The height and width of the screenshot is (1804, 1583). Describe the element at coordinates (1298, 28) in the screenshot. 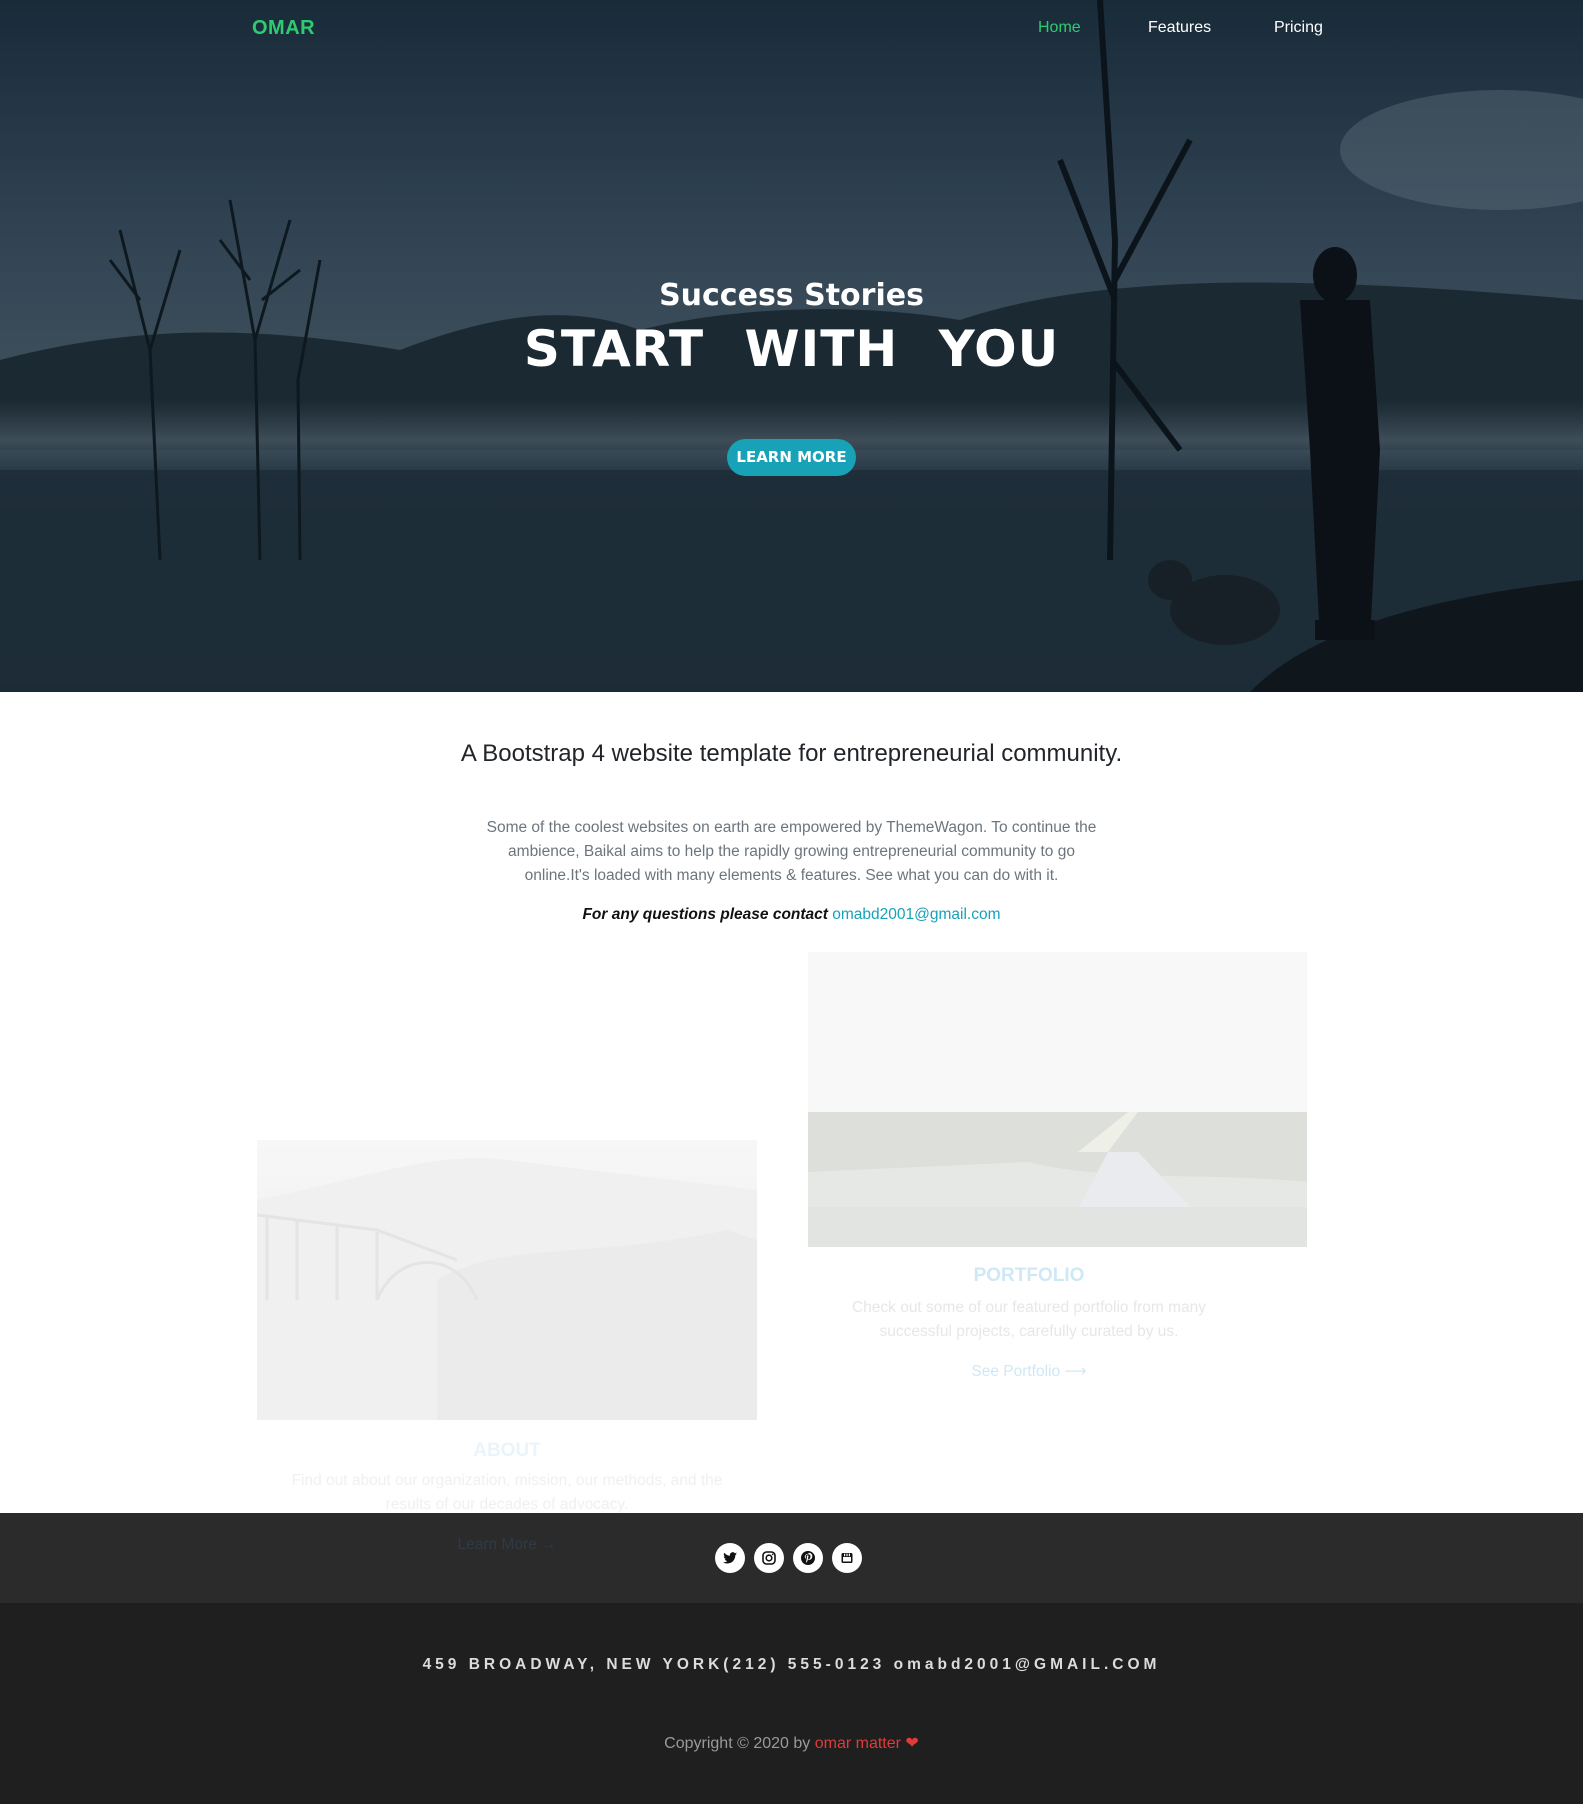

I see `nav-link-pricing: Pricing` at that location.